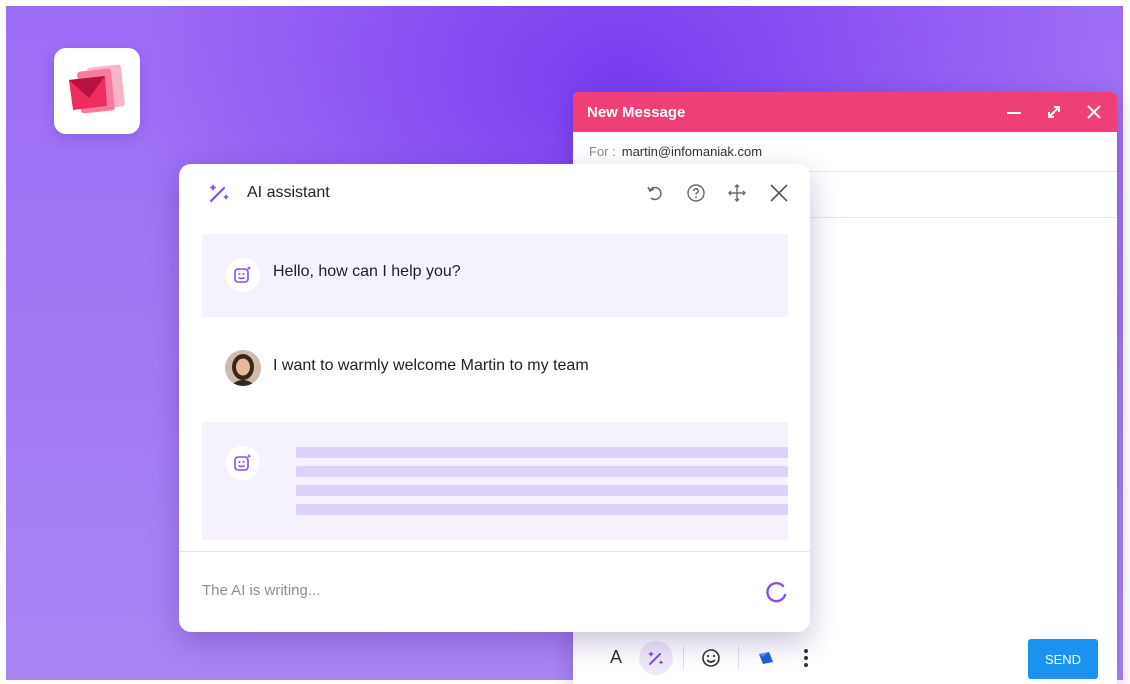 The image size is (1130, 684). Describe the element at coordinates (1054, 112) in the screenshot. I see `expand-icon` at that location.